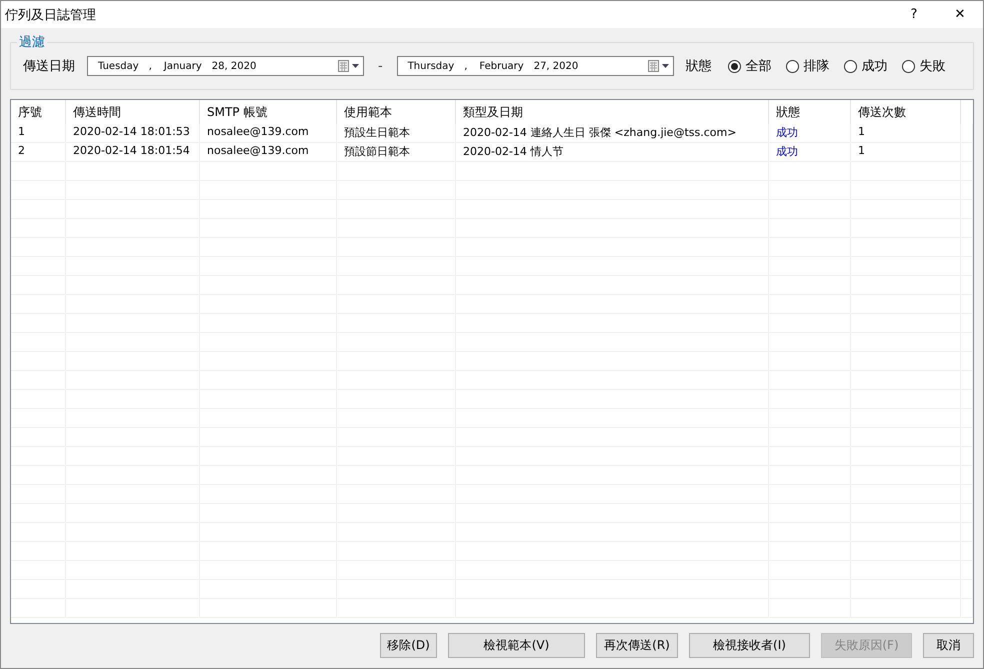  I want to click on column-header: 類型及日期, so click(612, 112).